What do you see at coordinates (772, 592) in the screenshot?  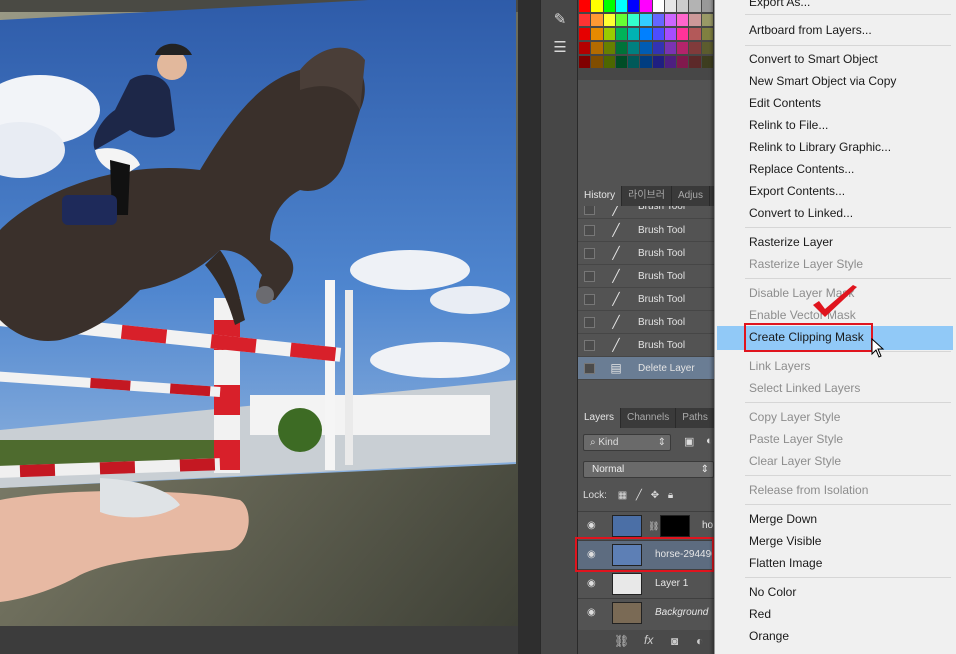 I see `menu-item-no-color: No Color` at bounding box center [772, 592].